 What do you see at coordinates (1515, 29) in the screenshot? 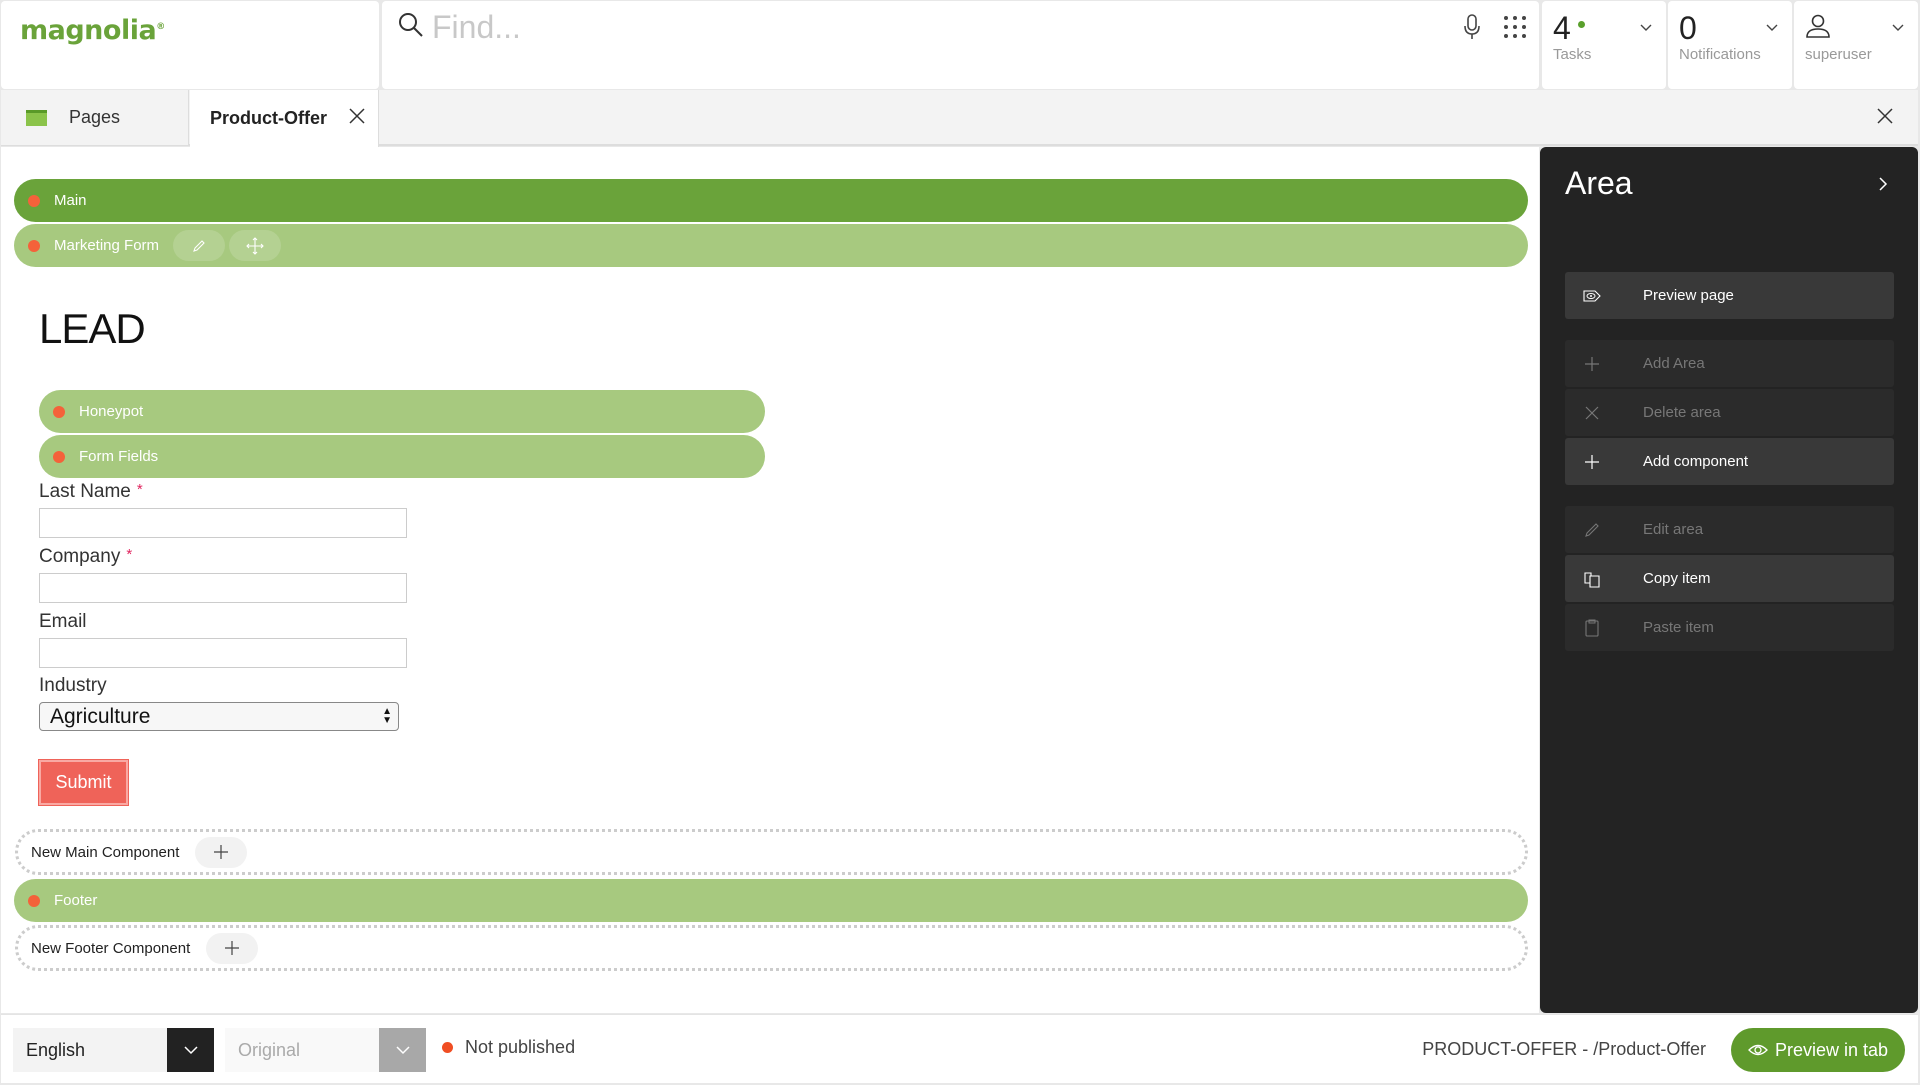
I see `app-launcher-icon` at bounding box center [1515, 29].